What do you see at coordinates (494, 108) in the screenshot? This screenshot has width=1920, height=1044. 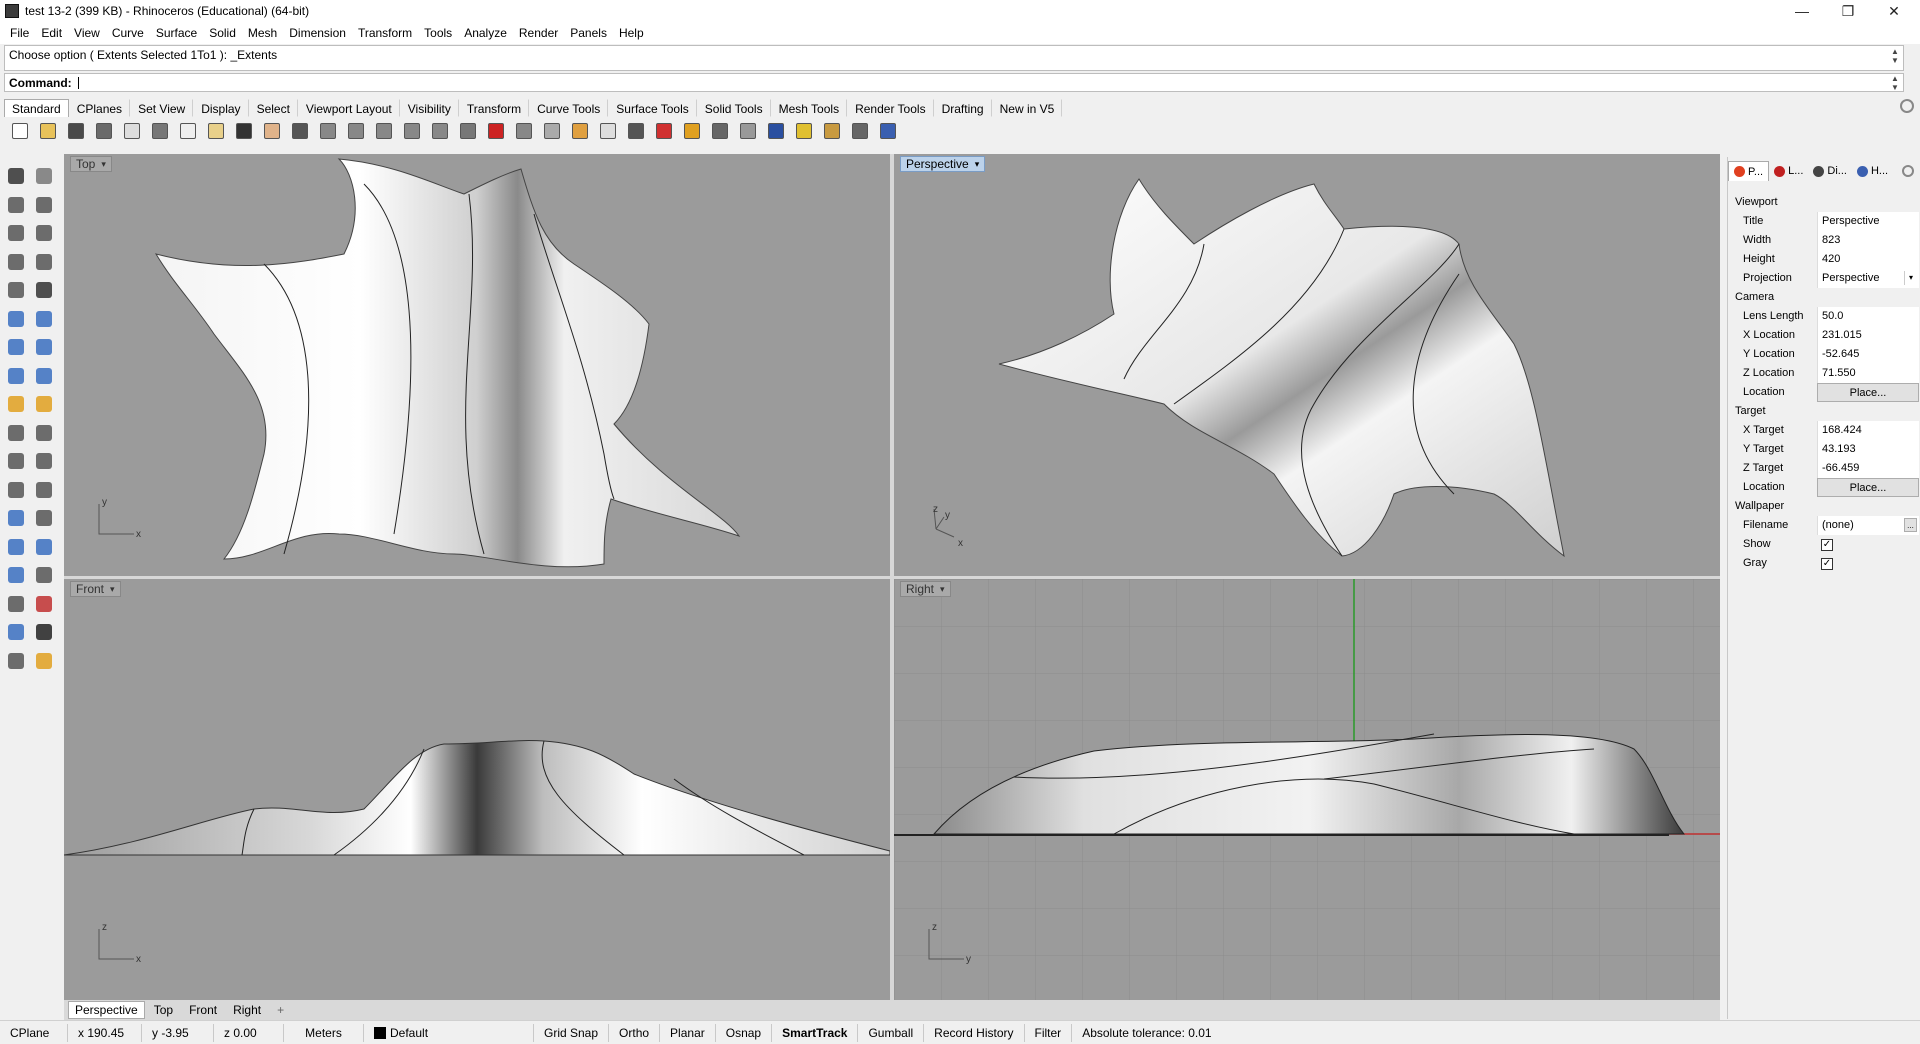 I see `toolbar-tab-transform: Transform` at bounding box center [494, 108].